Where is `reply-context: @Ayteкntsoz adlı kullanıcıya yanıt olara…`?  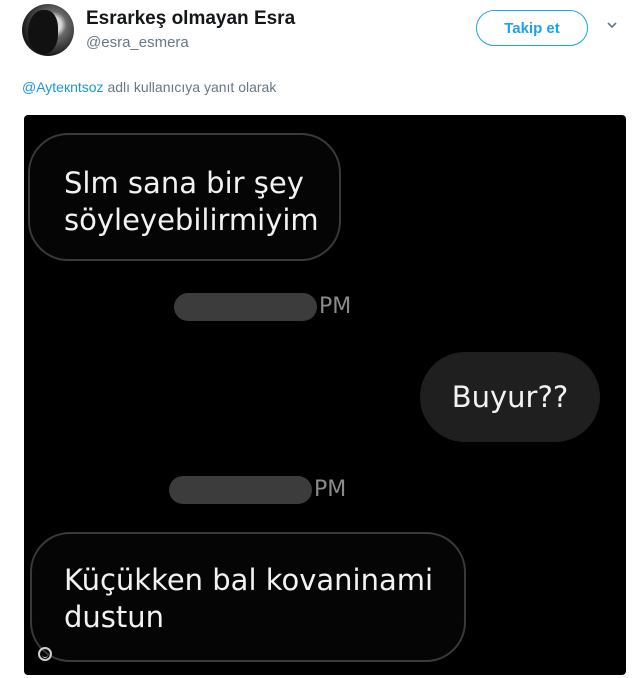
reply-context: @Ayteкntsoz adlı kullanıcıya yanıt olara… is located at coordinates (149, 87).